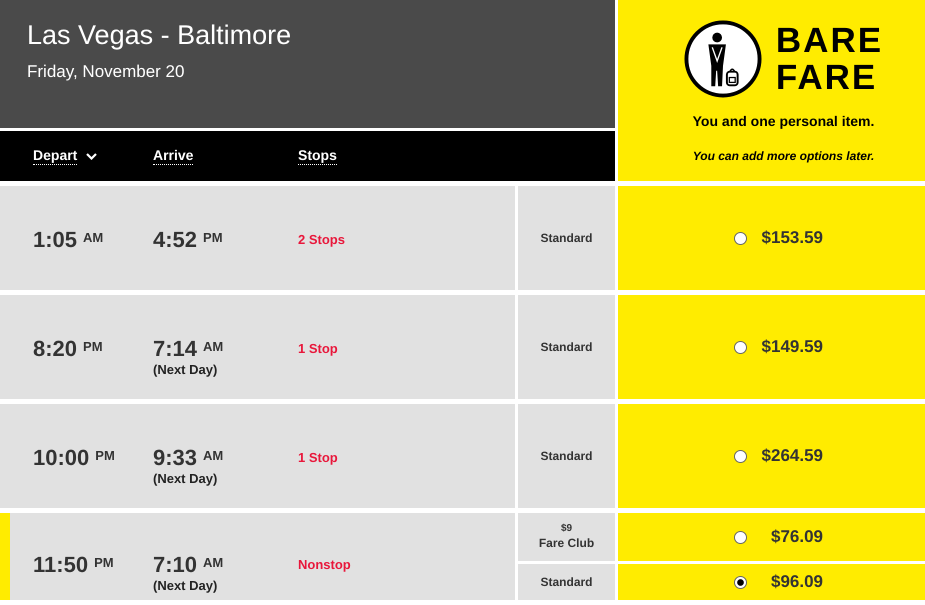  What do you see at coordinates (175, 240) in the screenshot?
I see `arrive-time: 4:52` at bounding box center [175, 240].